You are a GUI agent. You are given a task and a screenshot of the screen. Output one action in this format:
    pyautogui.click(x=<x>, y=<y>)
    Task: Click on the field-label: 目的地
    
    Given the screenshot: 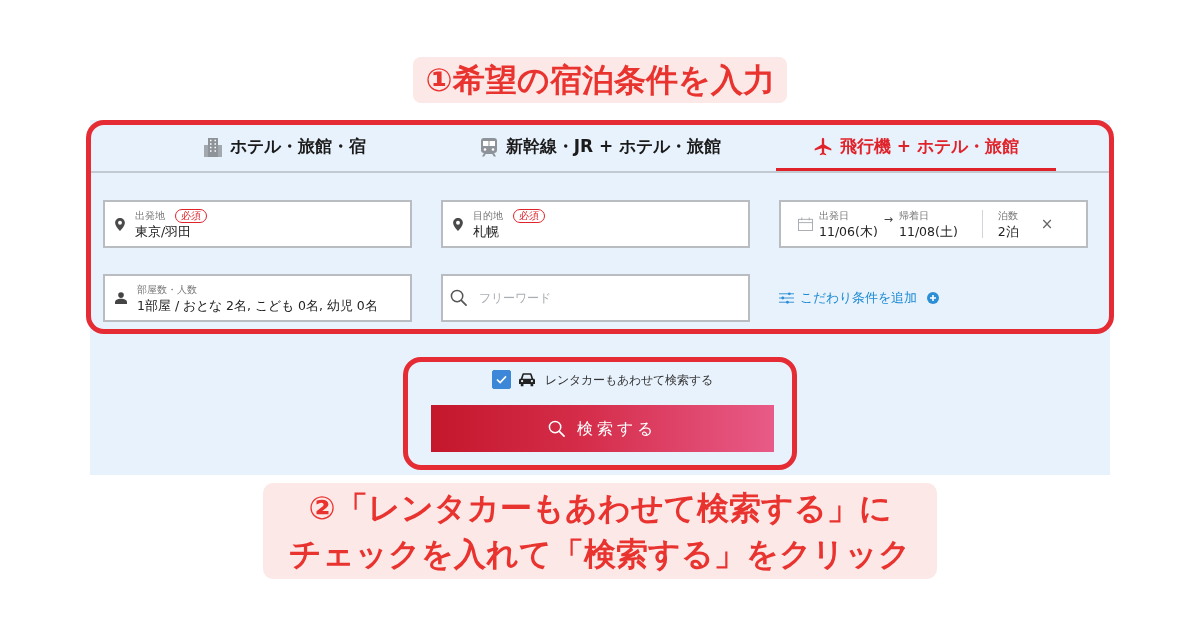 What is the action you would take?
    pyautogui.click(x=488, y=215)
    